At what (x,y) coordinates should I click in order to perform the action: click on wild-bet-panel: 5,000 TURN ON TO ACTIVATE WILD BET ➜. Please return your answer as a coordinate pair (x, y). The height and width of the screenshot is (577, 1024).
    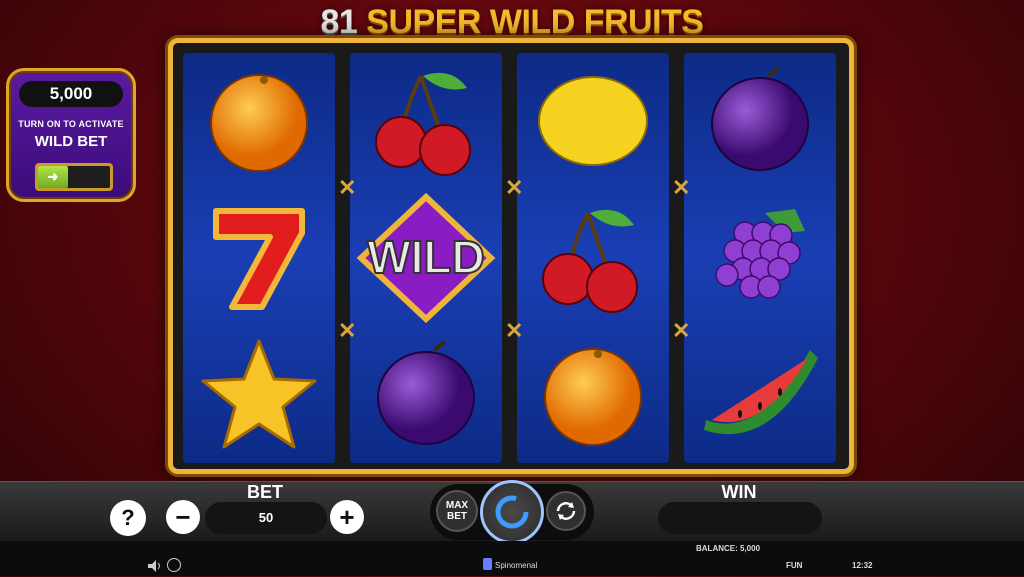
    Looking at the image, I should click on (71, 135).